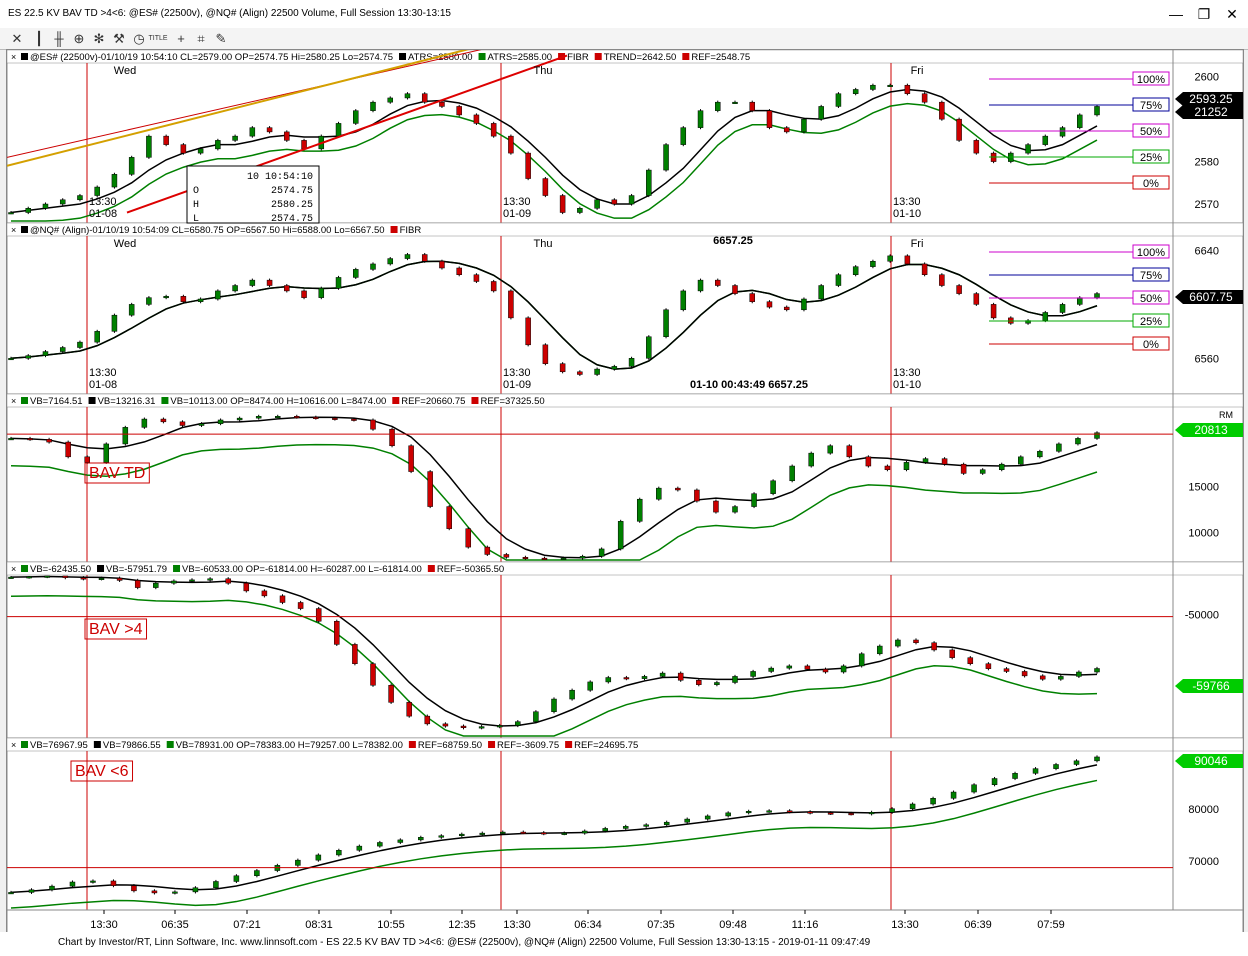 The width and height of the screenshot is (1248, 956). I want to click on zoom-icon: ⊕, so click(79, 38).